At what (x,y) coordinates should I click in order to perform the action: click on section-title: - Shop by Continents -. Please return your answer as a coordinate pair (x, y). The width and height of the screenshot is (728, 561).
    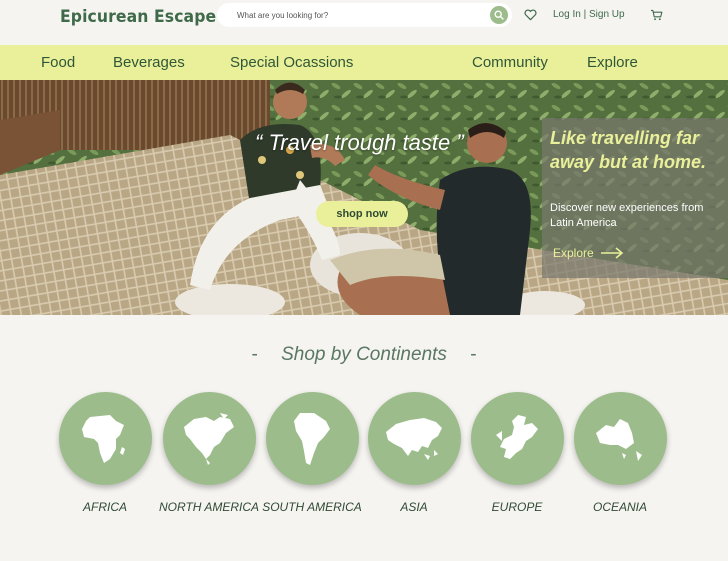
    Looking at the image, I should click on (364, 355).